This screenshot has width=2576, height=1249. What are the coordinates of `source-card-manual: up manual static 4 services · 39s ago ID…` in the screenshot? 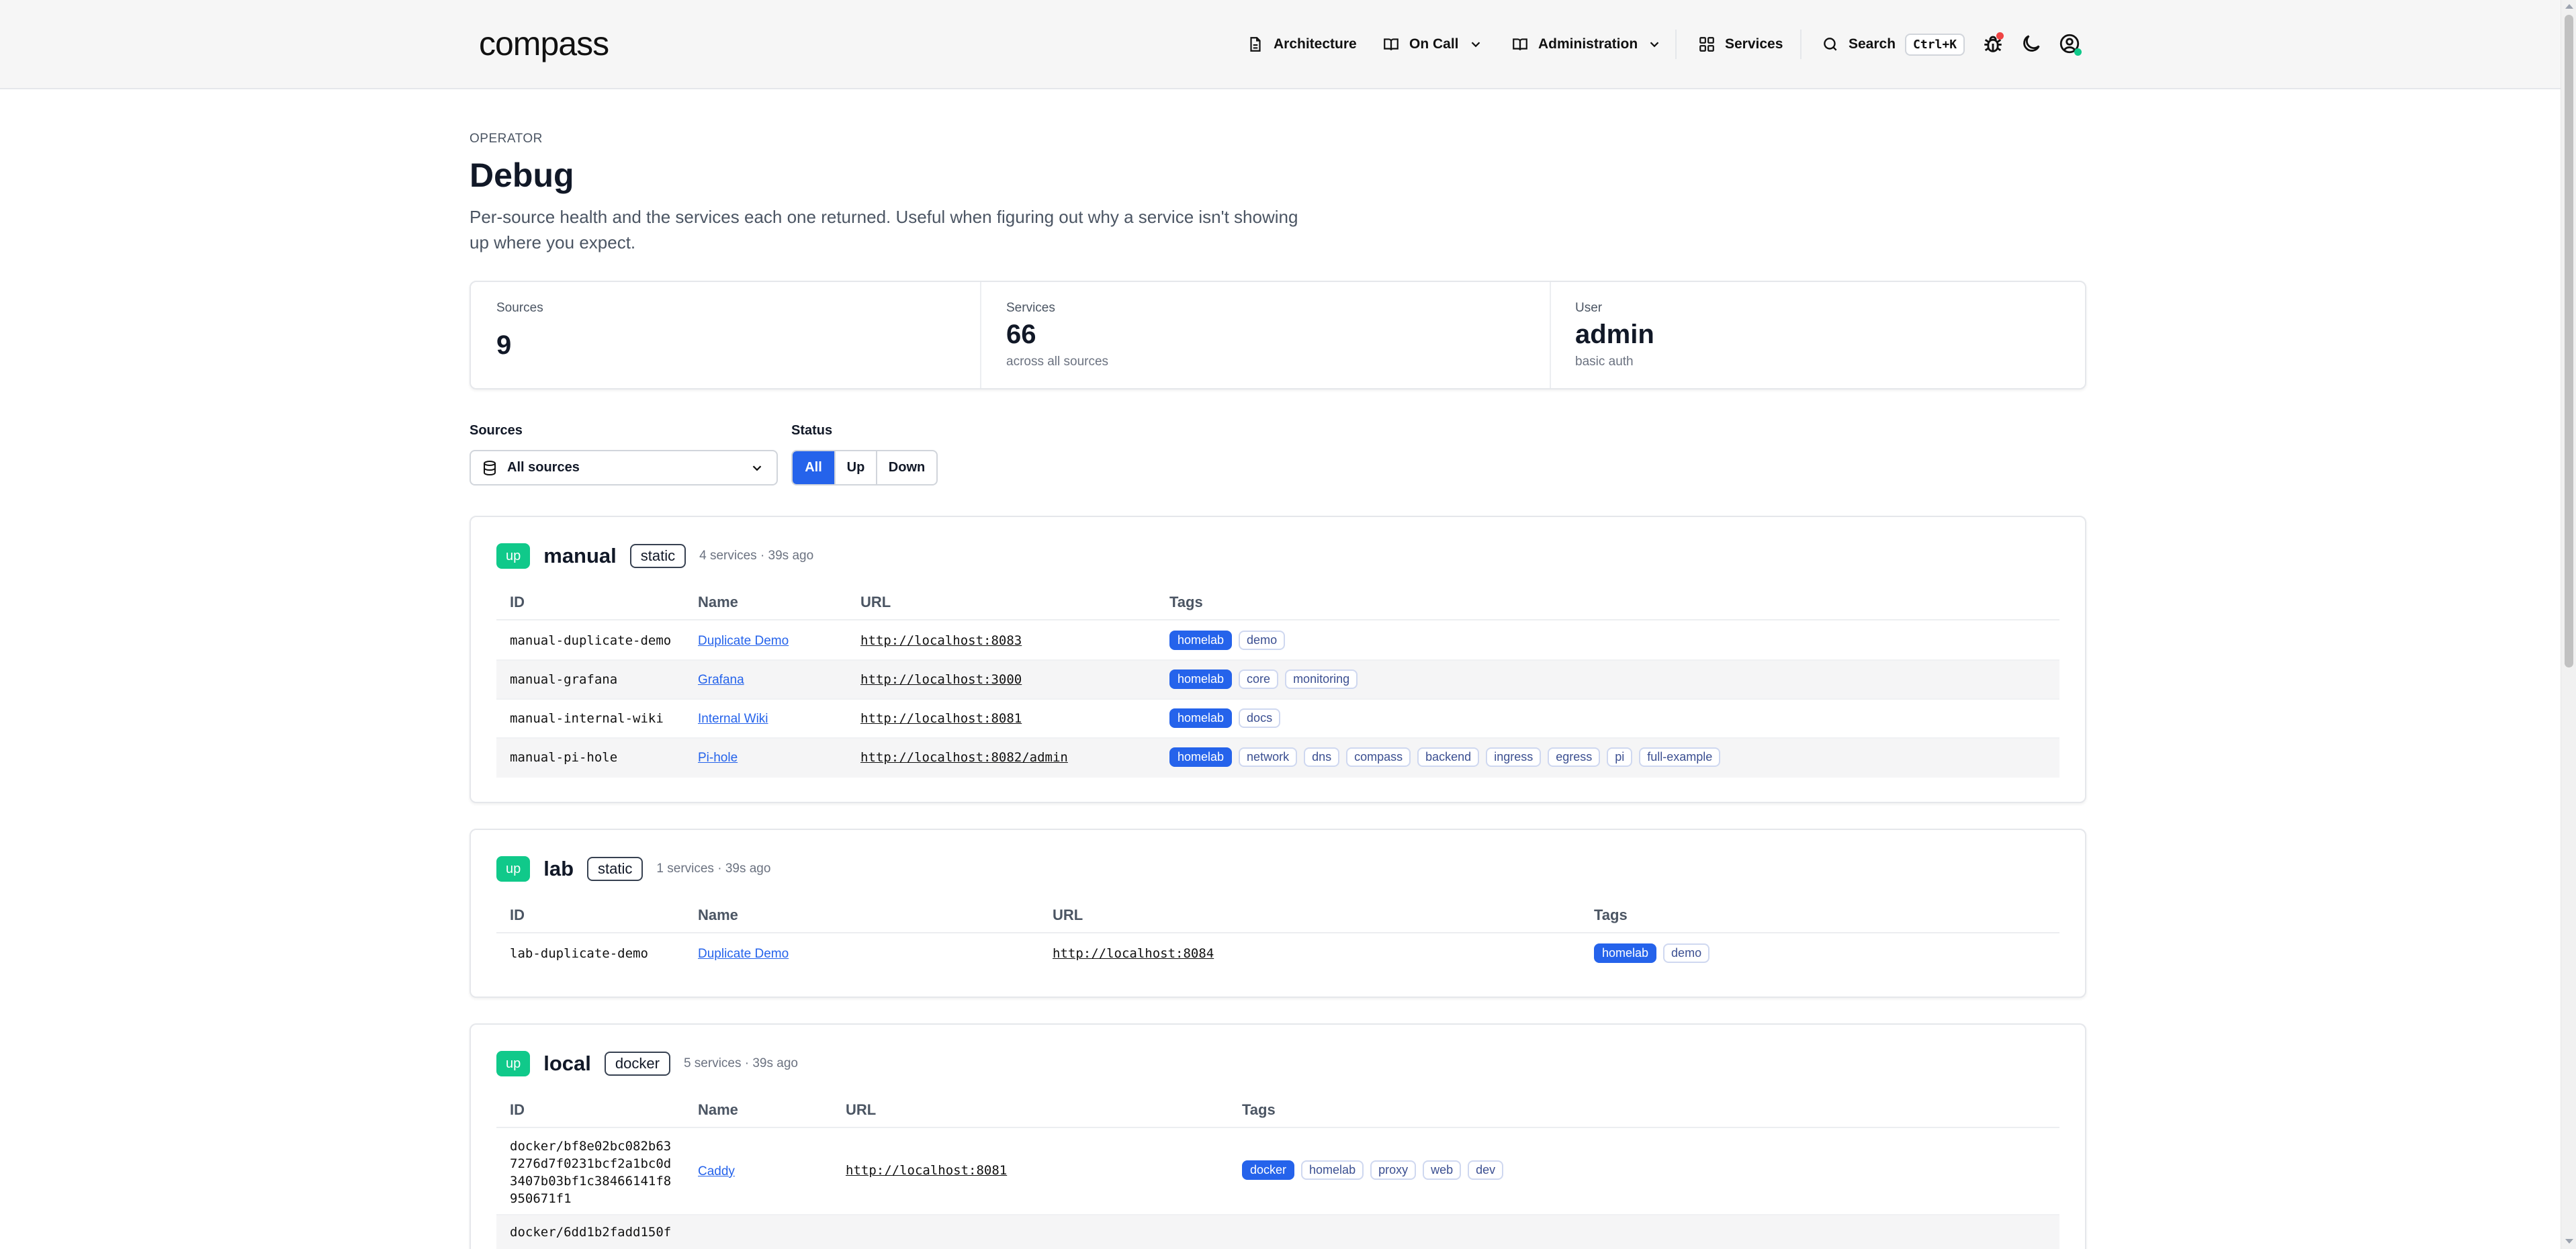 It's located at (1278, 659).